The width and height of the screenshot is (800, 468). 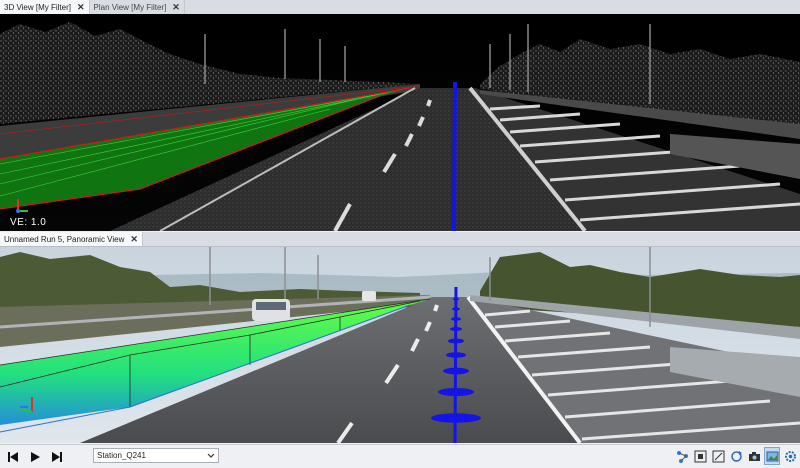 I want to click on skip-to-start-button, so click(x=13, y=457).